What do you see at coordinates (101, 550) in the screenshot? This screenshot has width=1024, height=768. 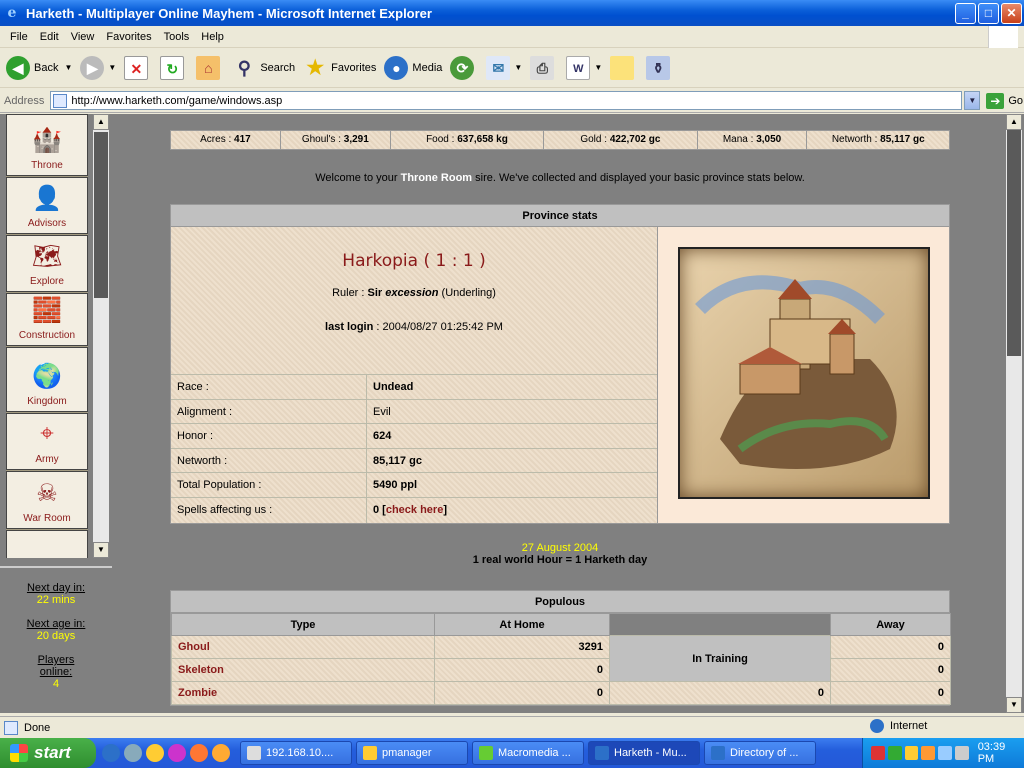 I see `nav-scroll-down-button: ▼` at bounding box center [101, 550].